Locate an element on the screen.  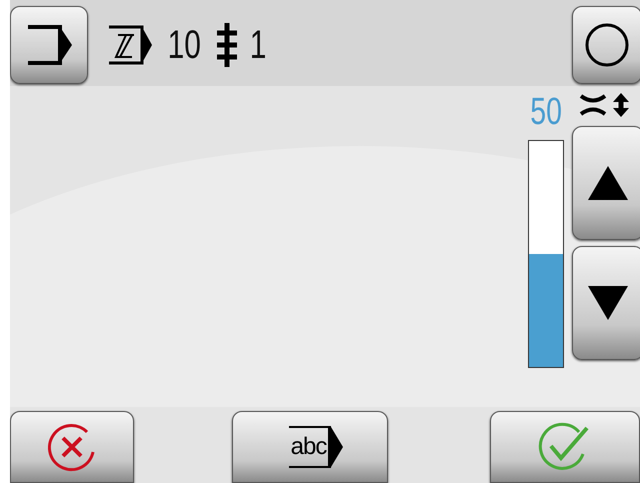
exit-button is located at coordinates (49, 45).